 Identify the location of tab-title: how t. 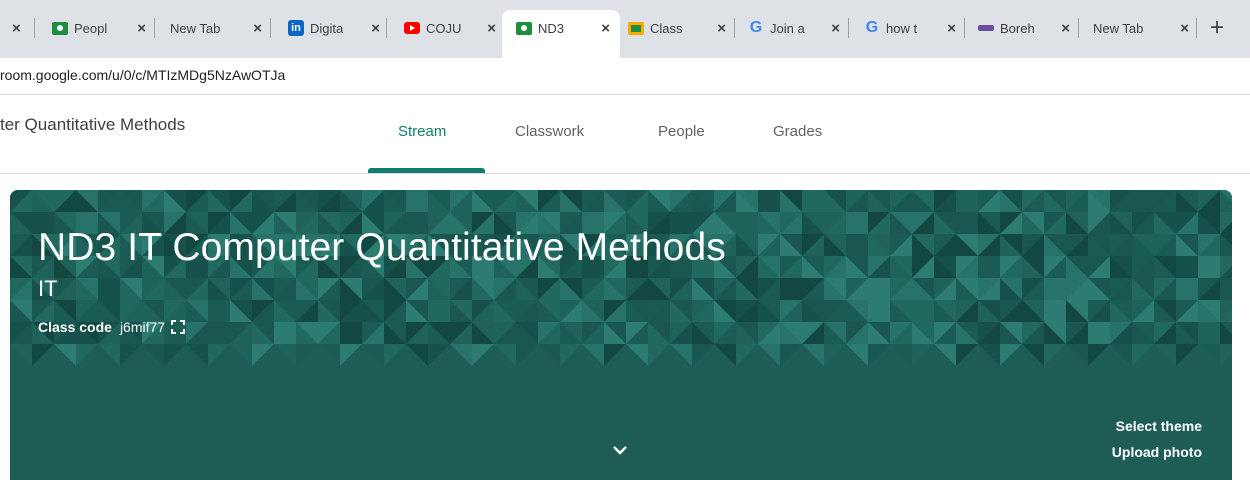
(902, 28).